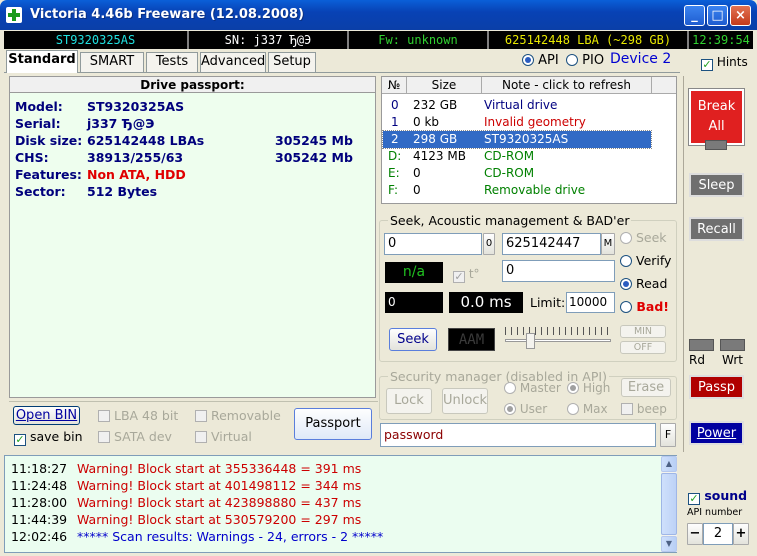 The width and height of the screenshot is (757, 556). Describe the element at coordinates (668, 435) in the screenshot. I see `password-f-button: F` at that location.